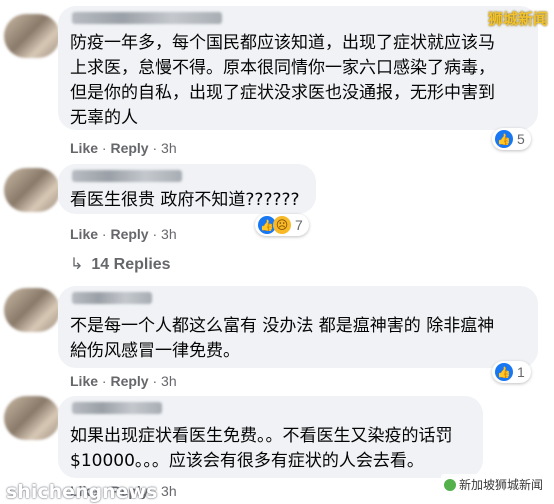 This screenshot has width=554, height=504. Describe the element at coordinates (261, 436) in the screenshot. I see `comment-text-line: 如果出现症状看医生免费。。不看医生又染疫的话罚` at that location.